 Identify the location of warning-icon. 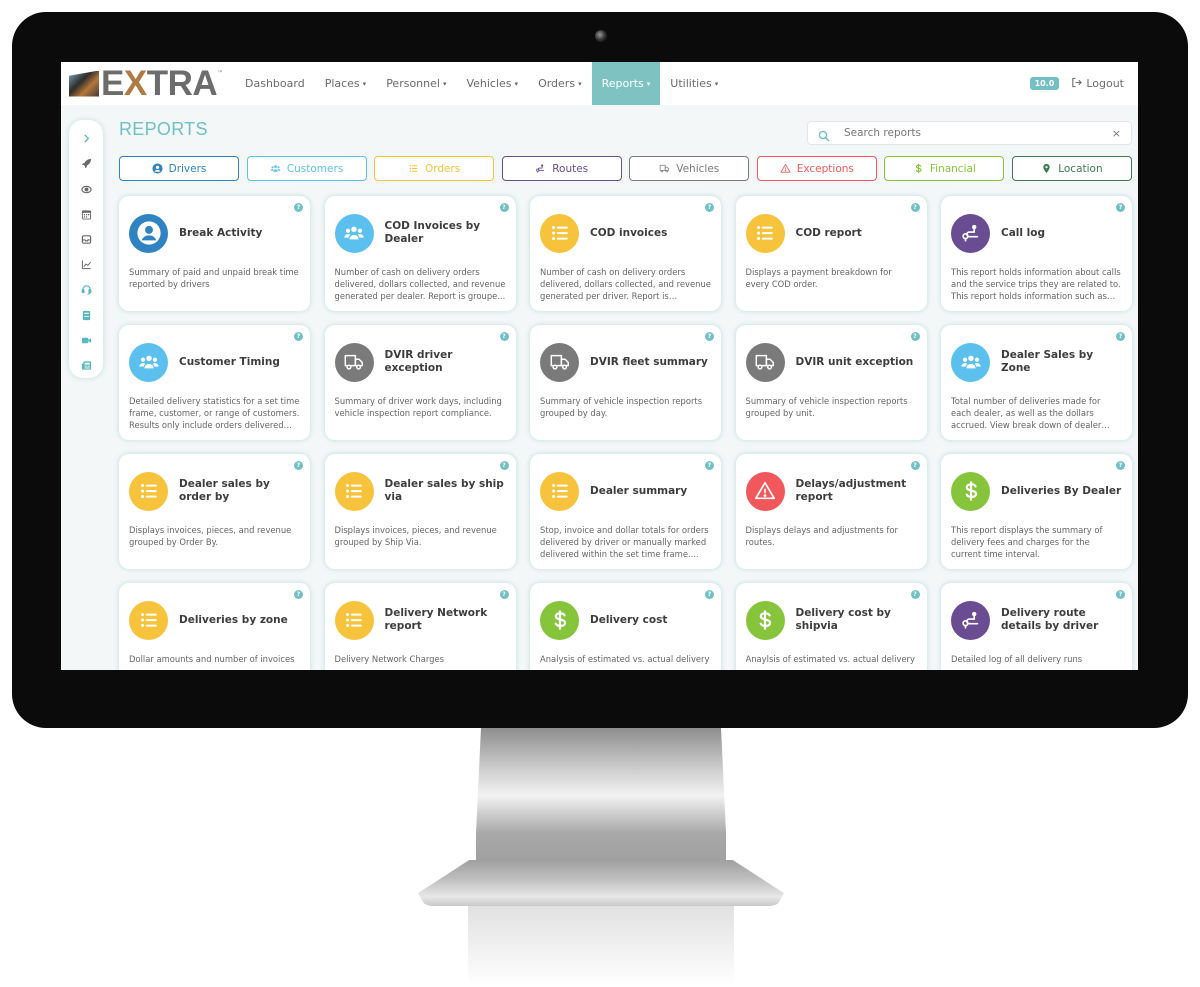
(785, 168).